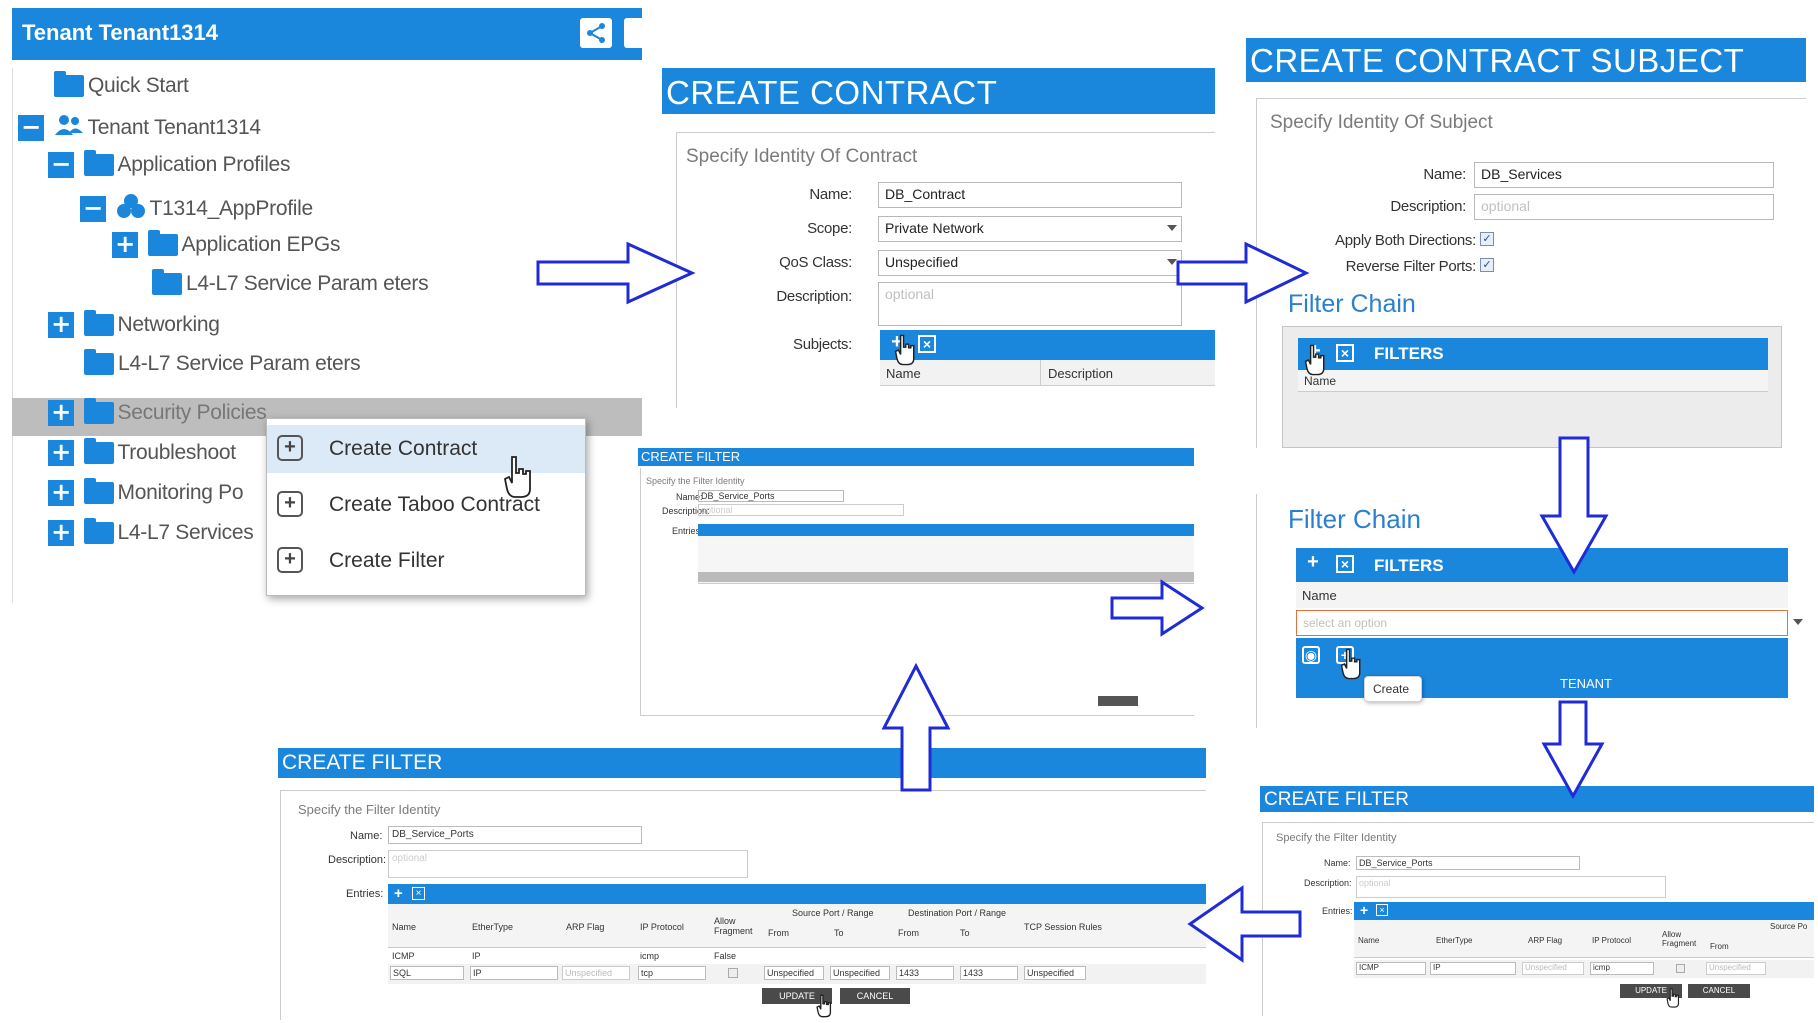 The width and height of the screenshot is (1818, 1023). Describe the element at coordinates (829, 228) in the screenshot. I see `contract-scope-label: Scope:` at that location.